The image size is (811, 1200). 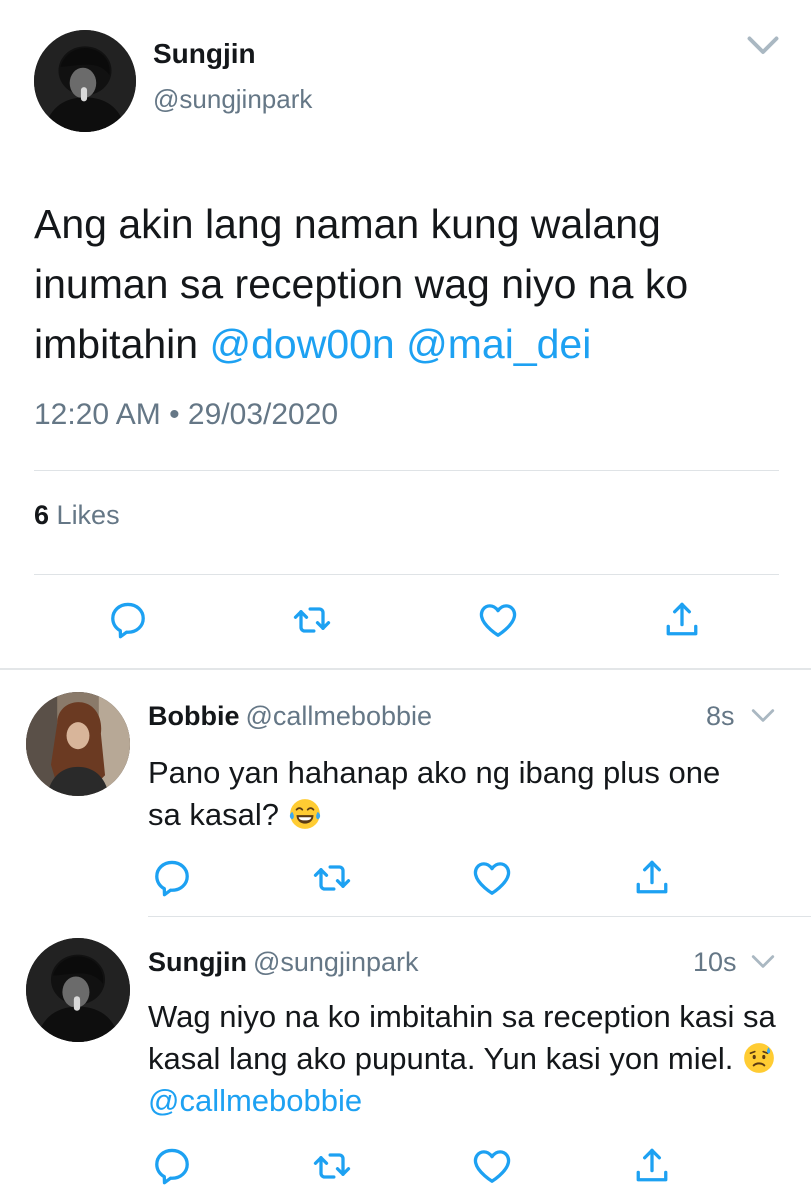 What do you see at coordinates (335, 962) in the screenshot?
I see `reply-author-handle: @sungjinpark` at bounding box center [335, 962].